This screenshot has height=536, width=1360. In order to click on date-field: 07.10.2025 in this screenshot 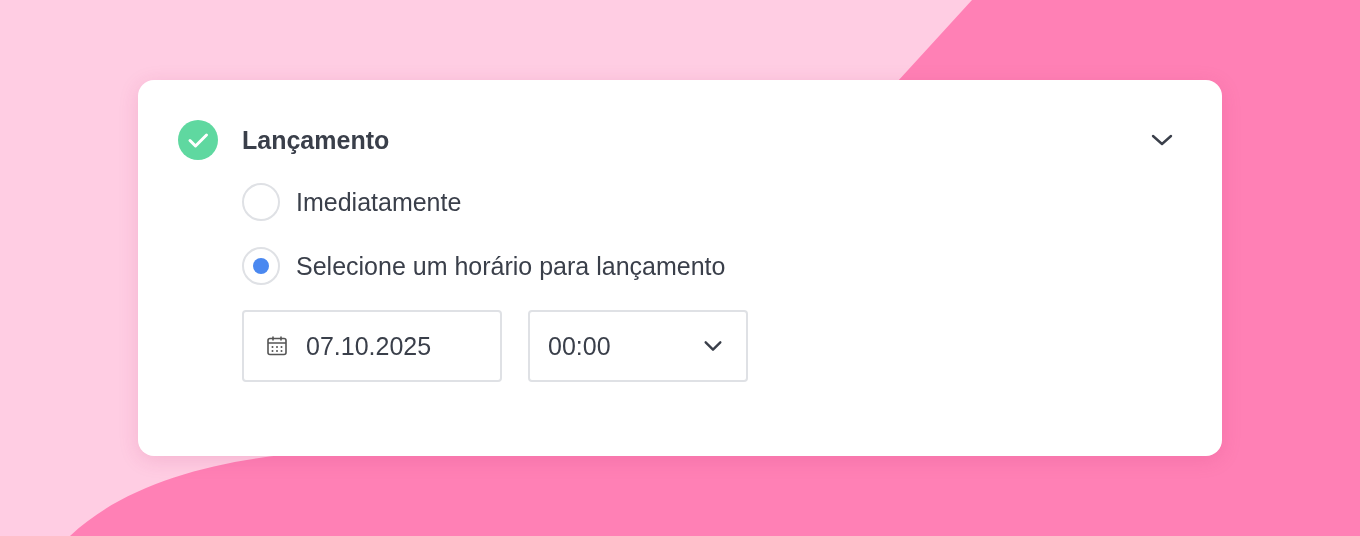, I will do `click(372, 346)`.